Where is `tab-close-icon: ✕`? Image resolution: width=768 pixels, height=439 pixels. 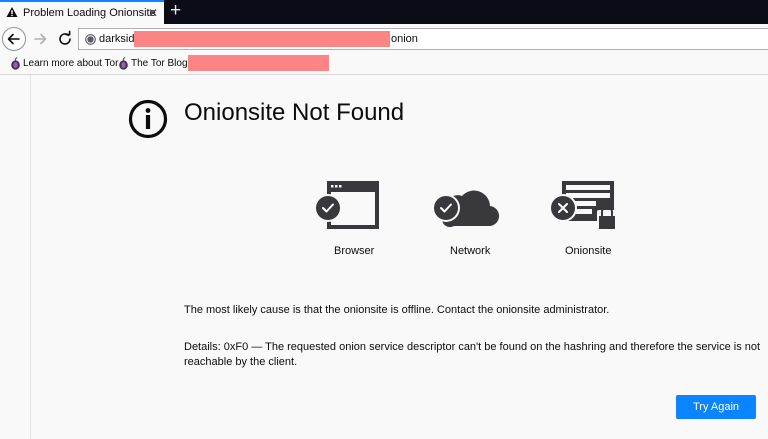
tab-close-icon: ✕ is located at coordinates (153, 13).